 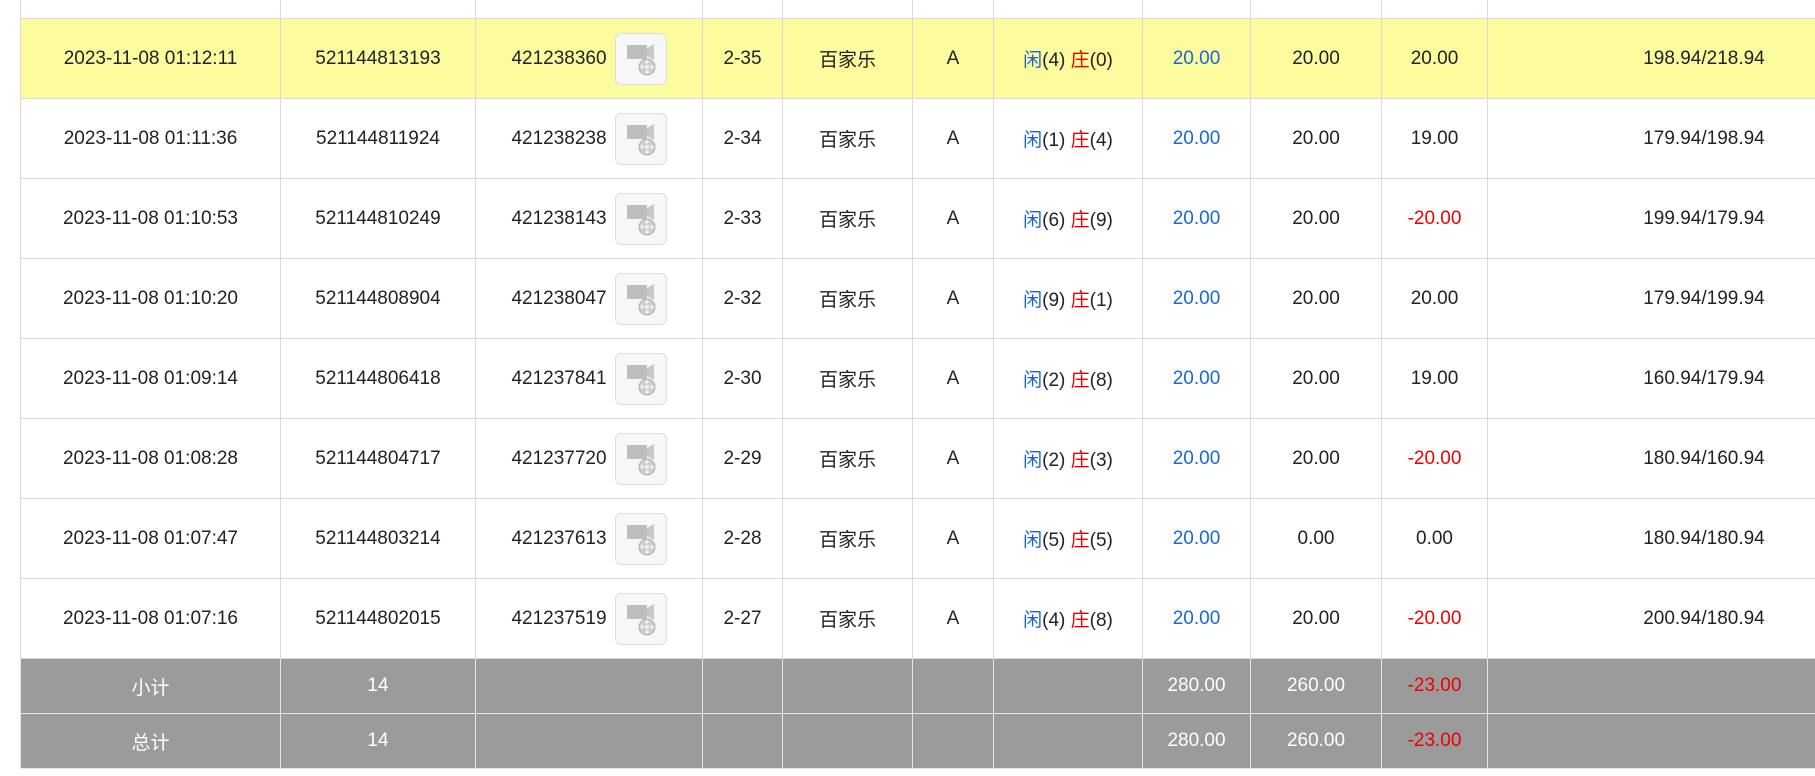 I want to click on total-summary-label: 总计, so click(x=150, y=741).